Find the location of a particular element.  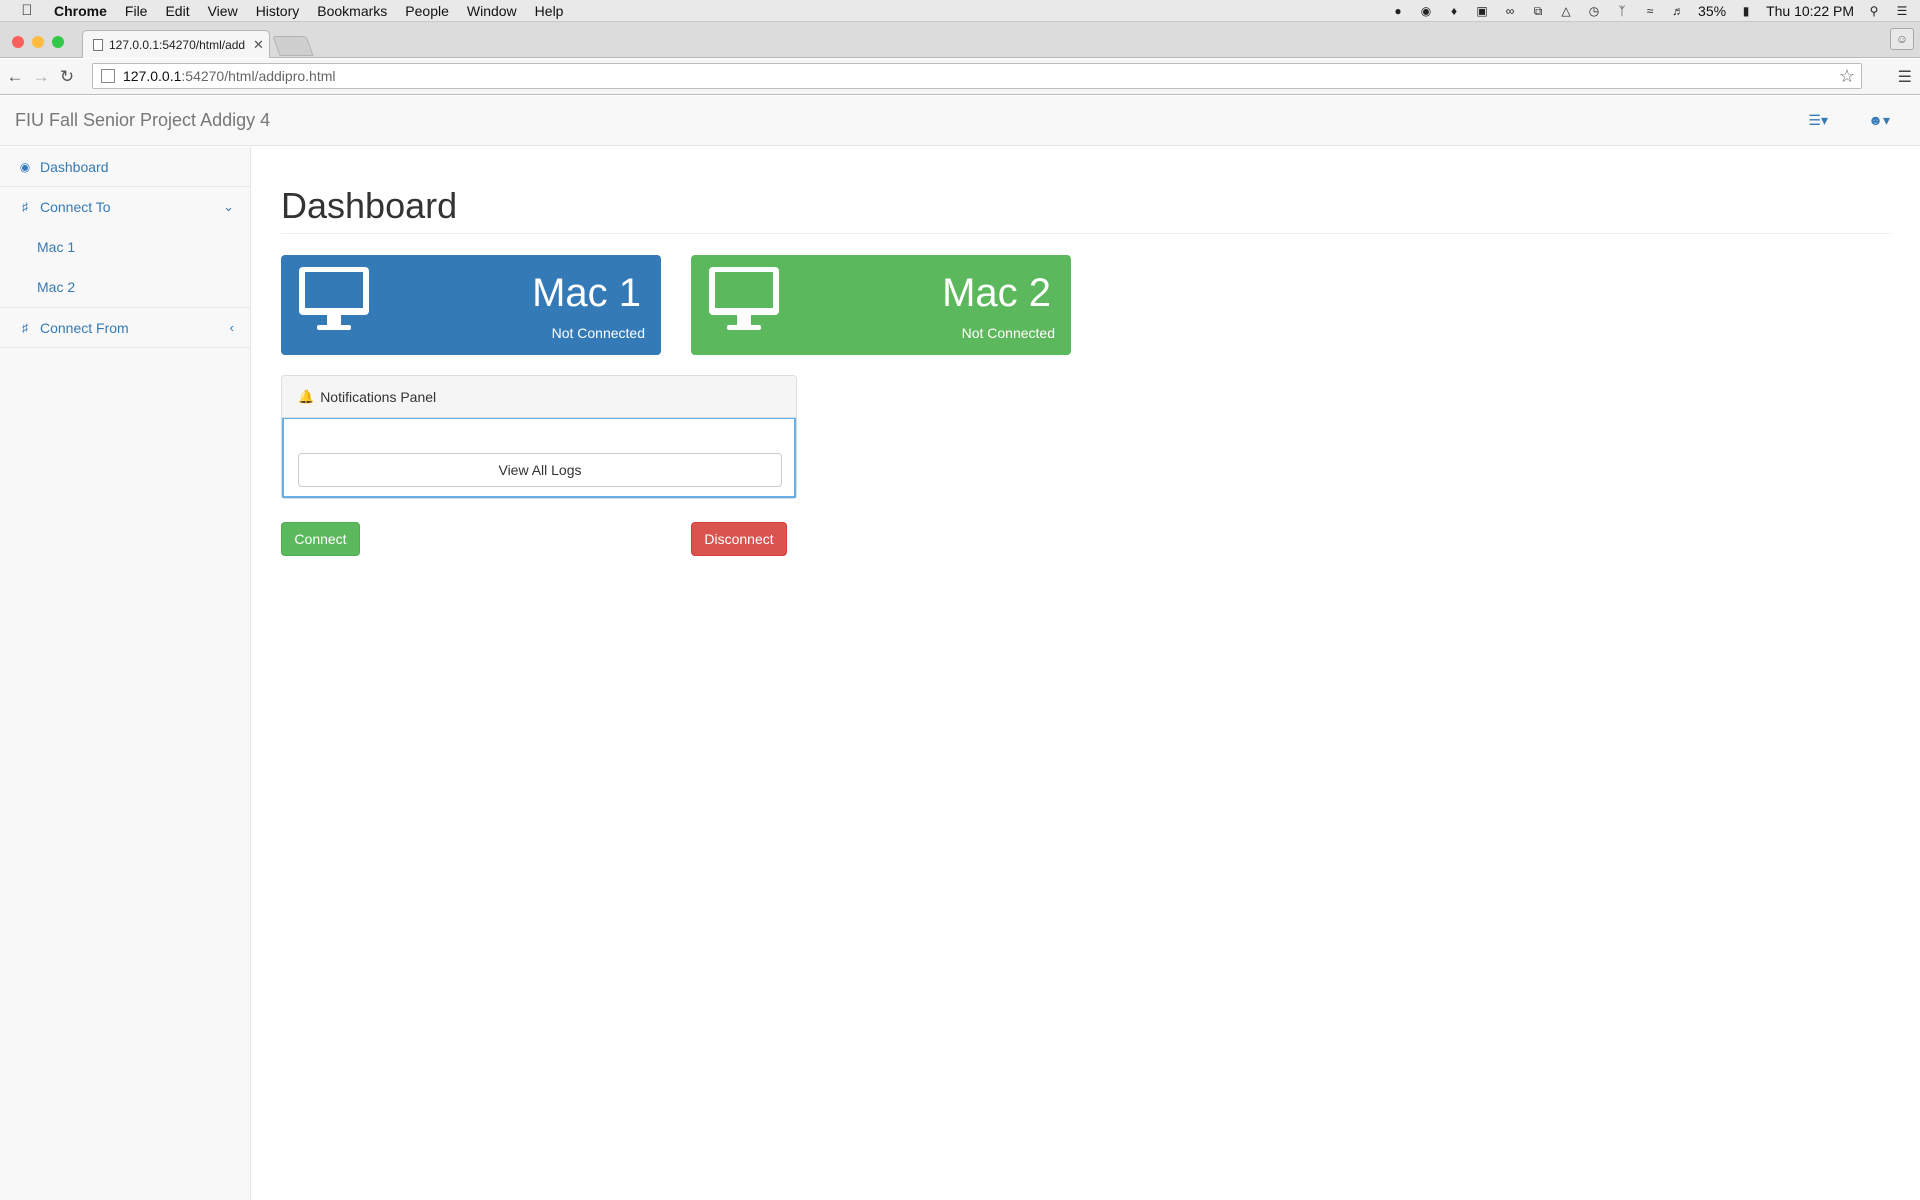

mac2-card: Mac 2 Not Connected is located at coordinates (881, 305).